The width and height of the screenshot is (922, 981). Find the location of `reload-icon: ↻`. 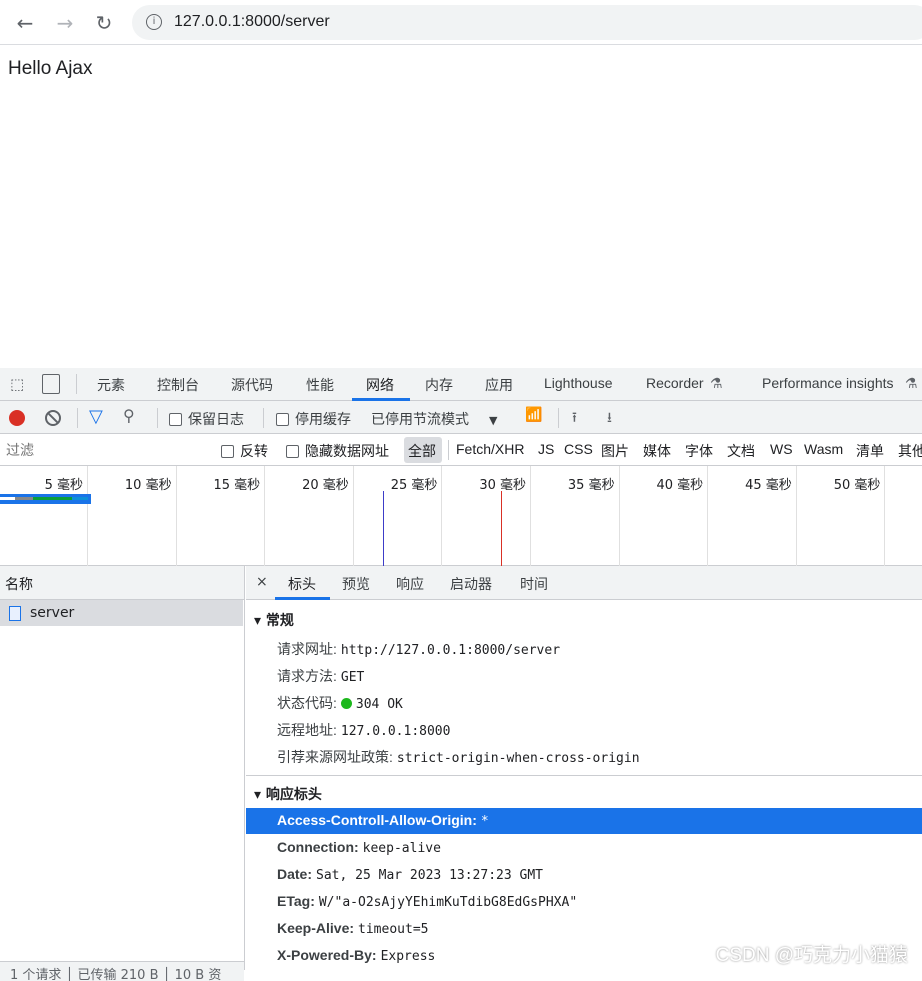

reload-icon: ↻ is located at coordinates (104, 23).